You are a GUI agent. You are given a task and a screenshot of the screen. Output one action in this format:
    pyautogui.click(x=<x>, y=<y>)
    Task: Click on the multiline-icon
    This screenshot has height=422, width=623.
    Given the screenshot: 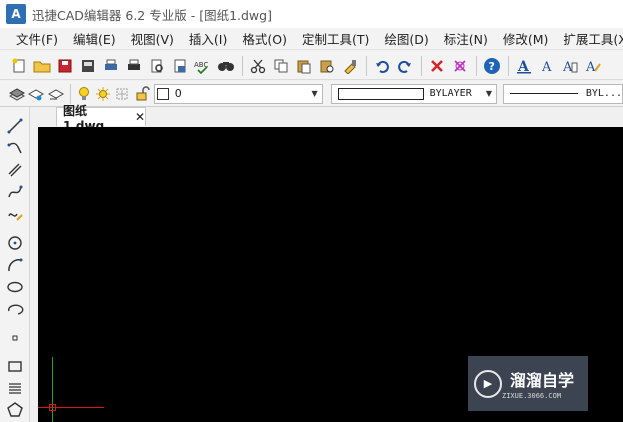 What is the action you would take?
    pyautogui.click(x=15, y=170)
    